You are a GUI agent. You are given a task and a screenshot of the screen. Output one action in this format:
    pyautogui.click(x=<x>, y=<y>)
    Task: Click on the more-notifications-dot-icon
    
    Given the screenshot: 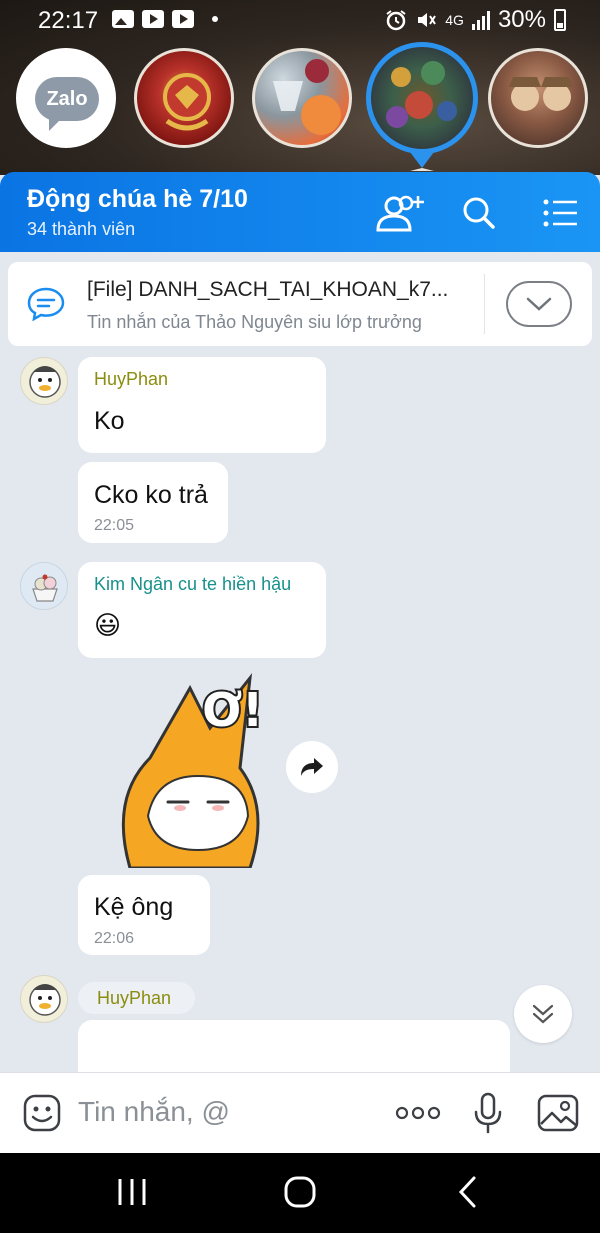 What is the action you would take?
    pyautogui.click(x=215, y=19)
    